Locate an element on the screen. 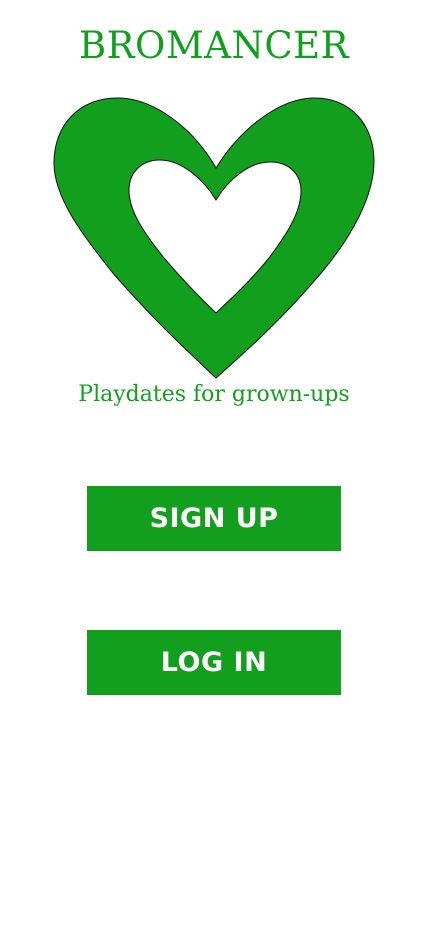 The image size is (428, 926). app-tagline: Playdates for grown-ups is located at coordinates (214, 394).